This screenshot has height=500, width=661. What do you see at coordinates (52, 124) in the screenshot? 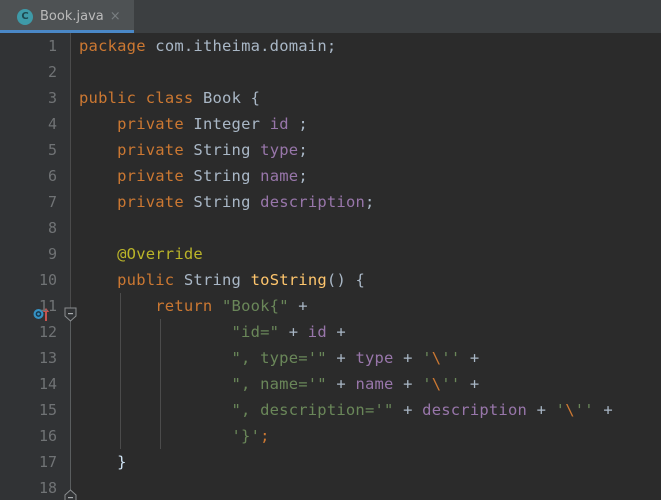
I see `line-number: 4` at bounding box center [52, 124].